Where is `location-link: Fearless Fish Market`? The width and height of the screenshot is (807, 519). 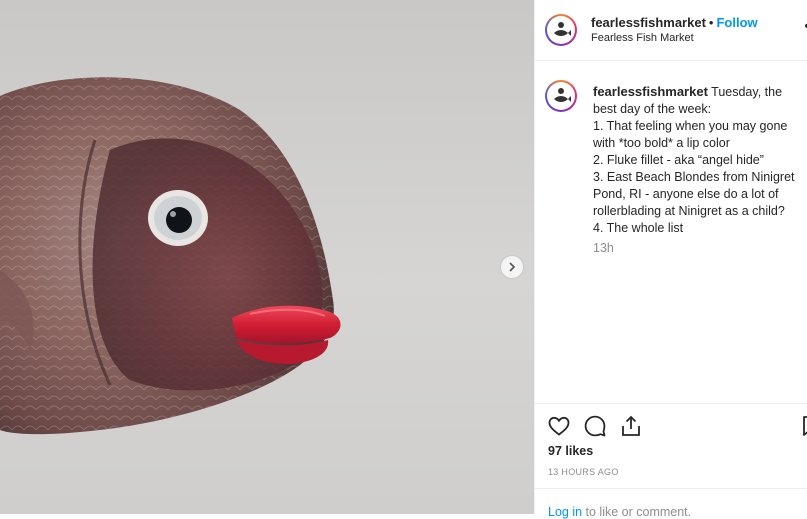 location-link: Fearless Fish Market is located at coordinates (642, 38).